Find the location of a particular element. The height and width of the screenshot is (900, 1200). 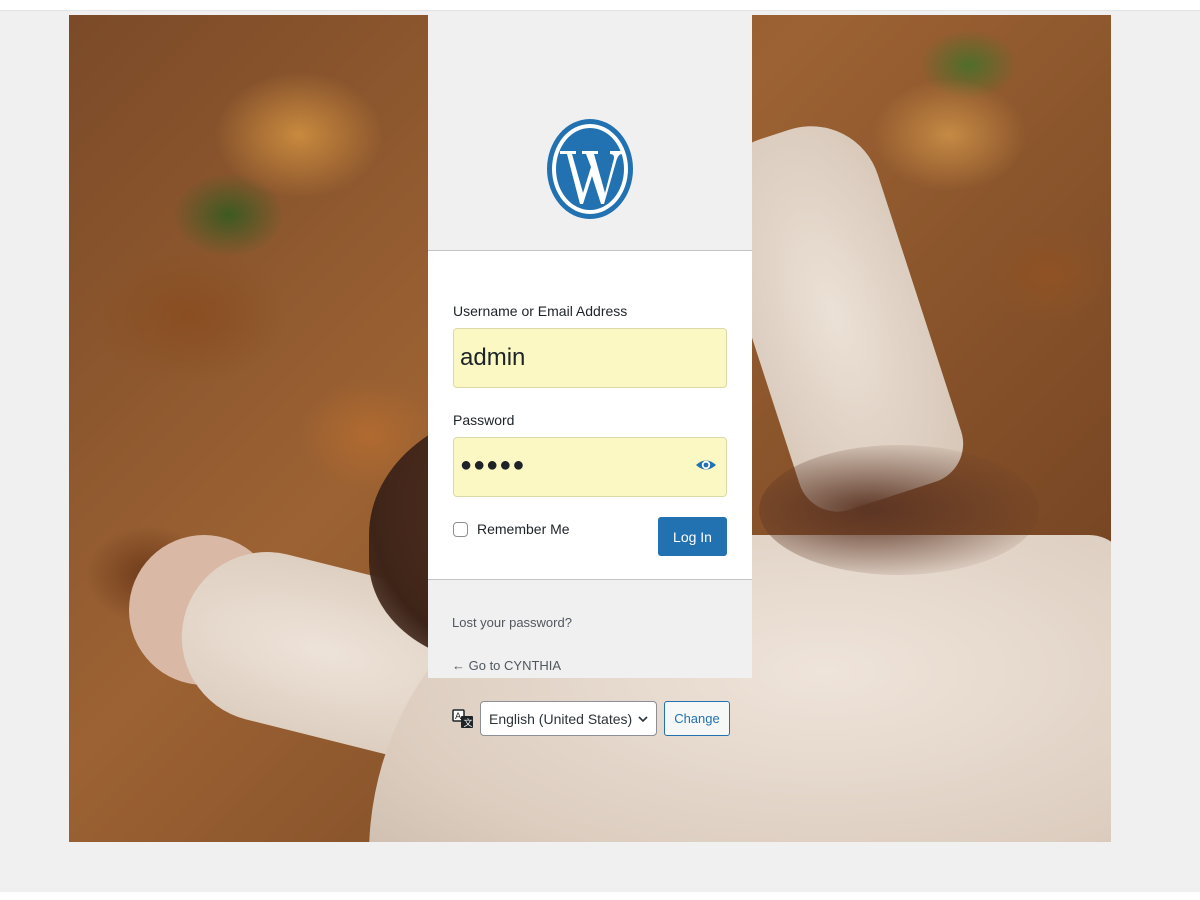

wordpress-logo is located at coordinates (590, 169).